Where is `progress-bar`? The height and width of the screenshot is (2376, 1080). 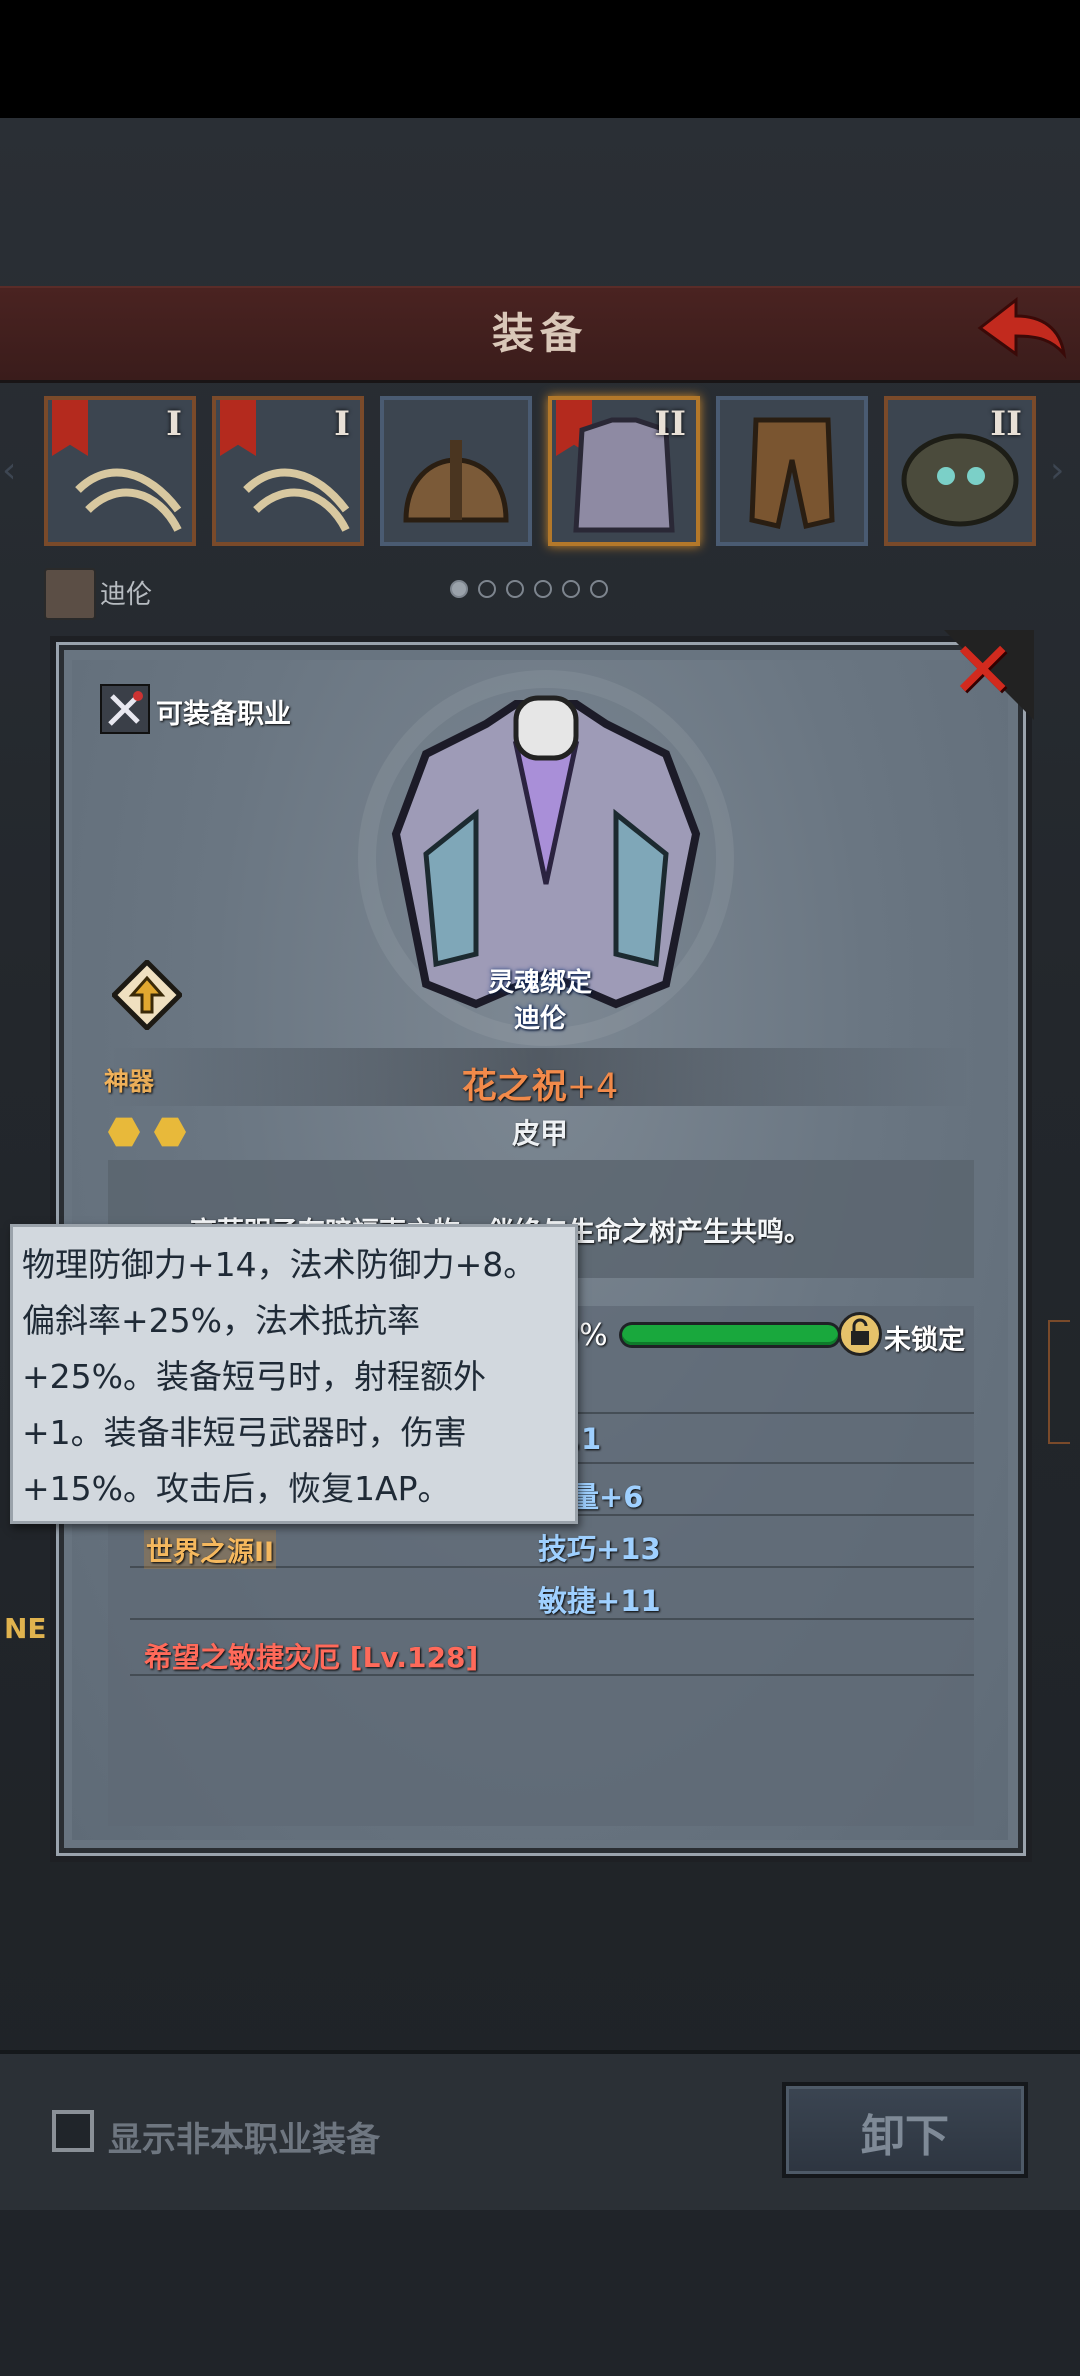 progress-bar is located at coordinates (730, 1335).